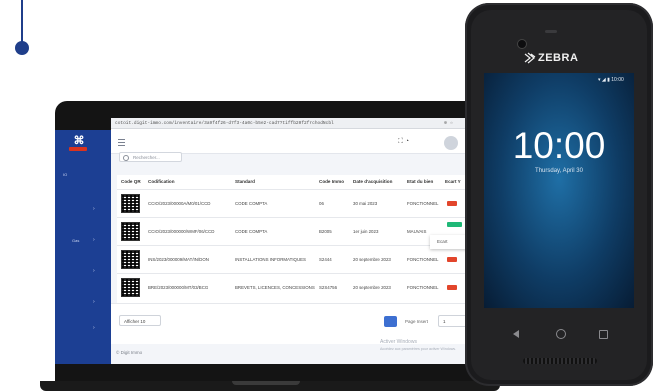 Image resolution: width=657 pixels, height=391 pixels. I want to click on column-header: Code QR, so click(131, 182).